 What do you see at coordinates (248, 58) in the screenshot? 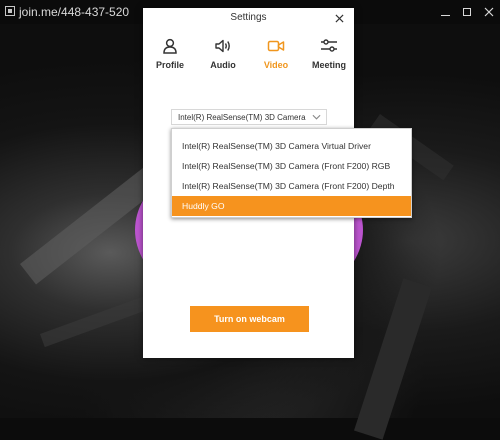
I see `settings-tabs: Profile Audio Video Meeting` at bounding box center [248, 58].